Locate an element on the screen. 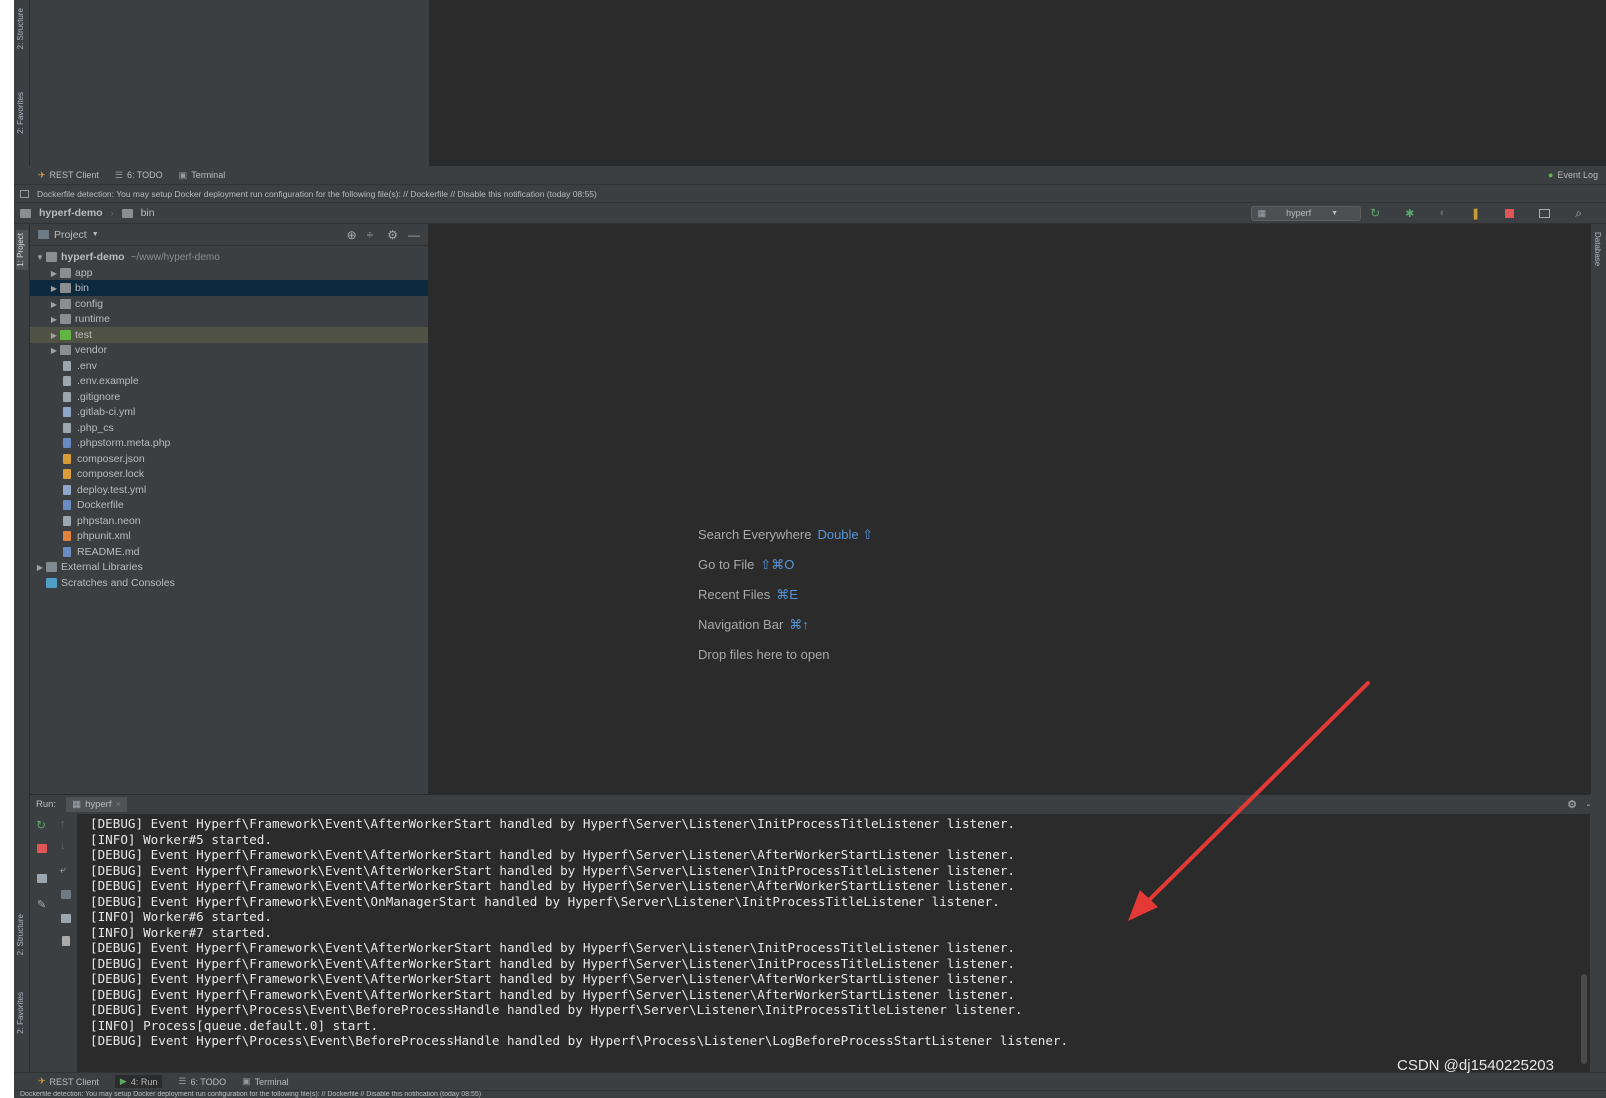 The image size is (1606, 1098). collapse-icon: ÷ is located at coordinates (370, 235).